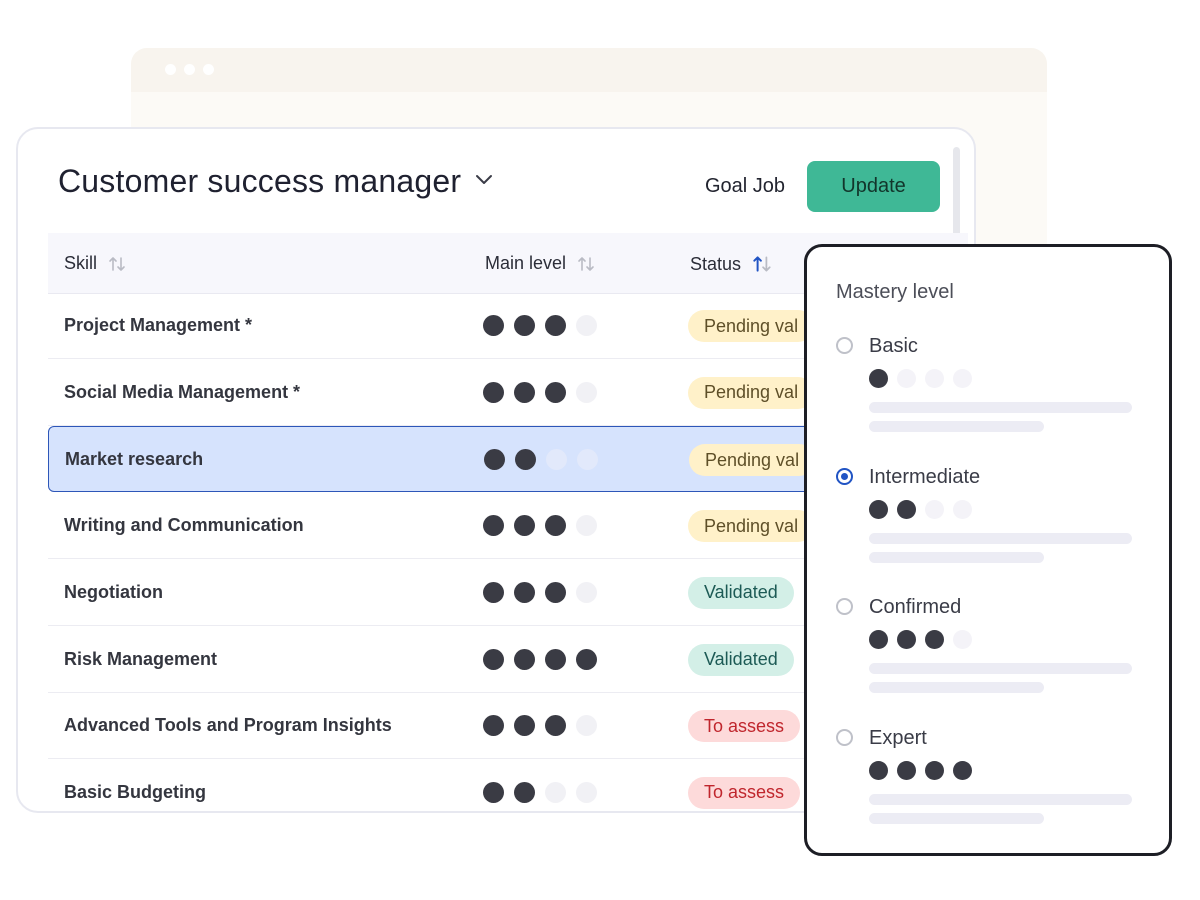  Describe the element at coordinates (895, 292) in the screenshot. I see `popover-title: Mastery level` at that location.